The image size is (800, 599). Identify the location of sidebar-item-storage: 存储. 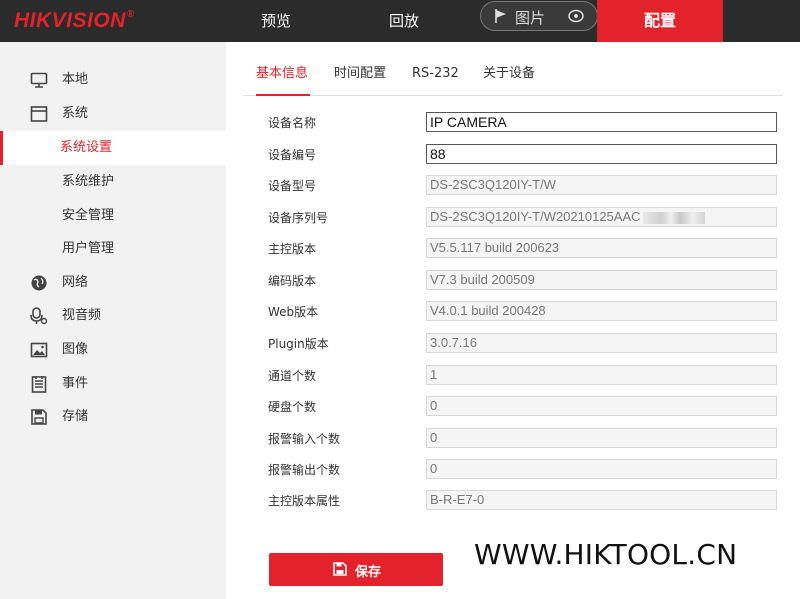
(113, 417).